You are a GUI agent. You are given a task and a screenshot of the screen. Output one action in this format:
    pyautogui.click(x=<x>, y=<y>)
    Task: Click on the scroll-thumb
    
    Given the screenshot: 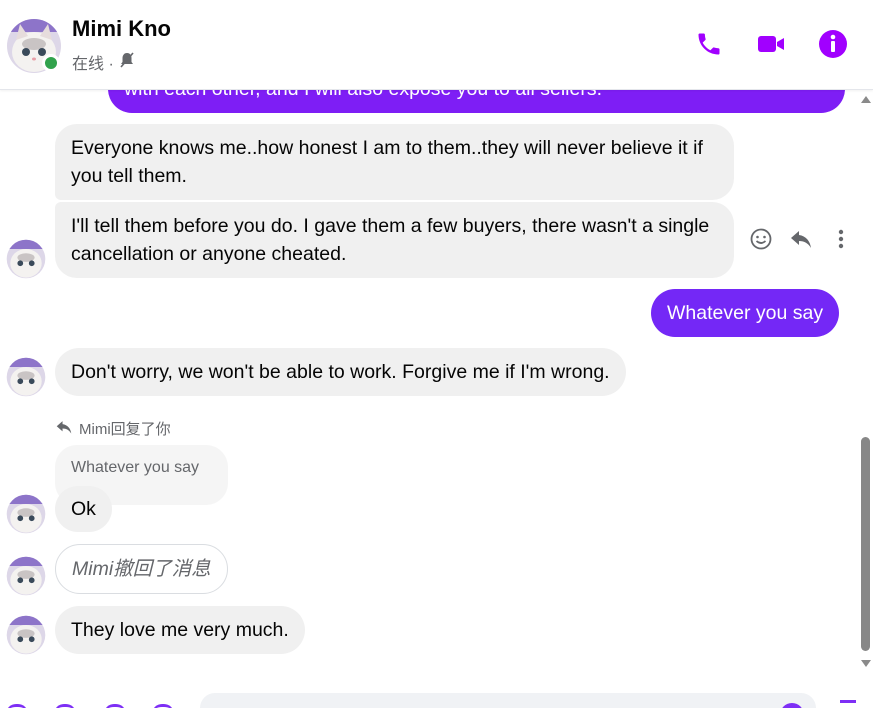 What is the action you would take?
    pyautogui.click(x=865, y=544)
    